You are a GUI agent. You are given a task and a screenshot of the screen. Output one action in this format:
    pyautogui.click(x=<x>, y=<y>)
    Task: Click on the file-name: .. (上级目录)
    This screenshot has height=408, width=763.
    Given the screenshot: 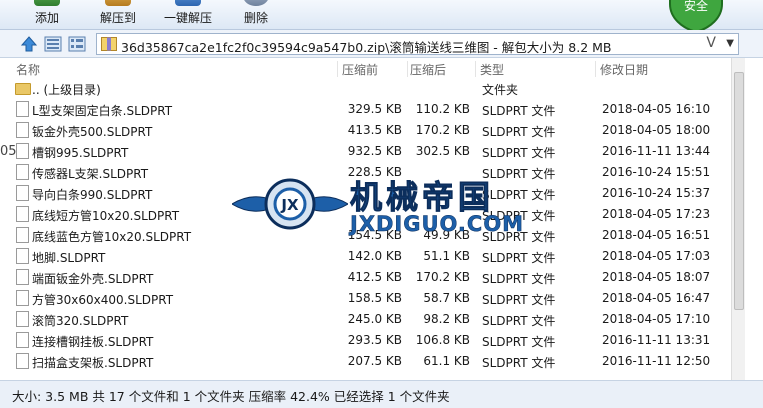 What is the action you would take?
    pyautogui.click(x=66, y=90)
    